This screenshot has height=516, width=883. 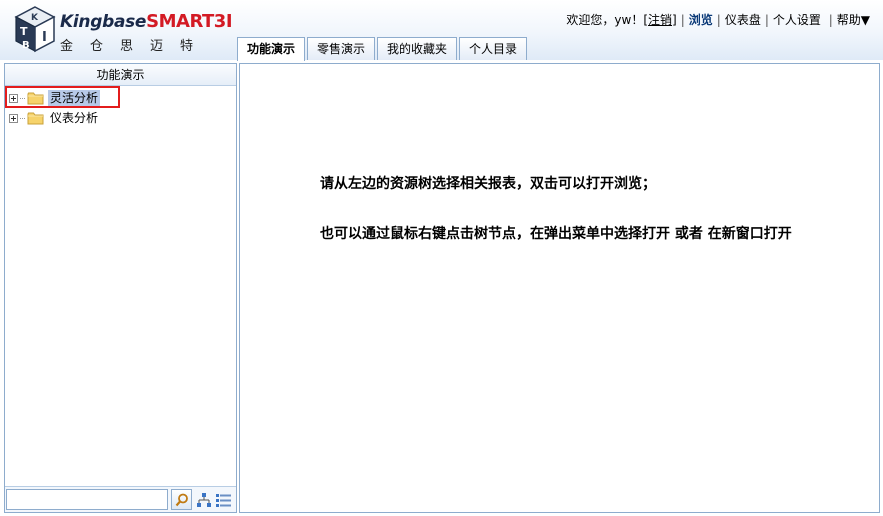 What do you see at coordinates (417, 48) in the screenshot?
I see `tab-my-favorites: 我的收藏夹` at bounding box center [417, 48].